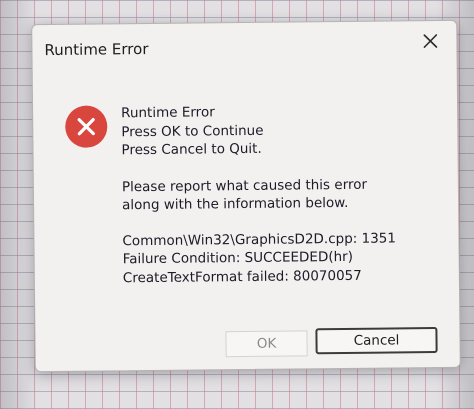 The width and height of the screenshot is (474, 409). What do you see at coordinates (266, 344) in the screenshot?
I see `ok-button: OK` at bounding box center [266, 344].